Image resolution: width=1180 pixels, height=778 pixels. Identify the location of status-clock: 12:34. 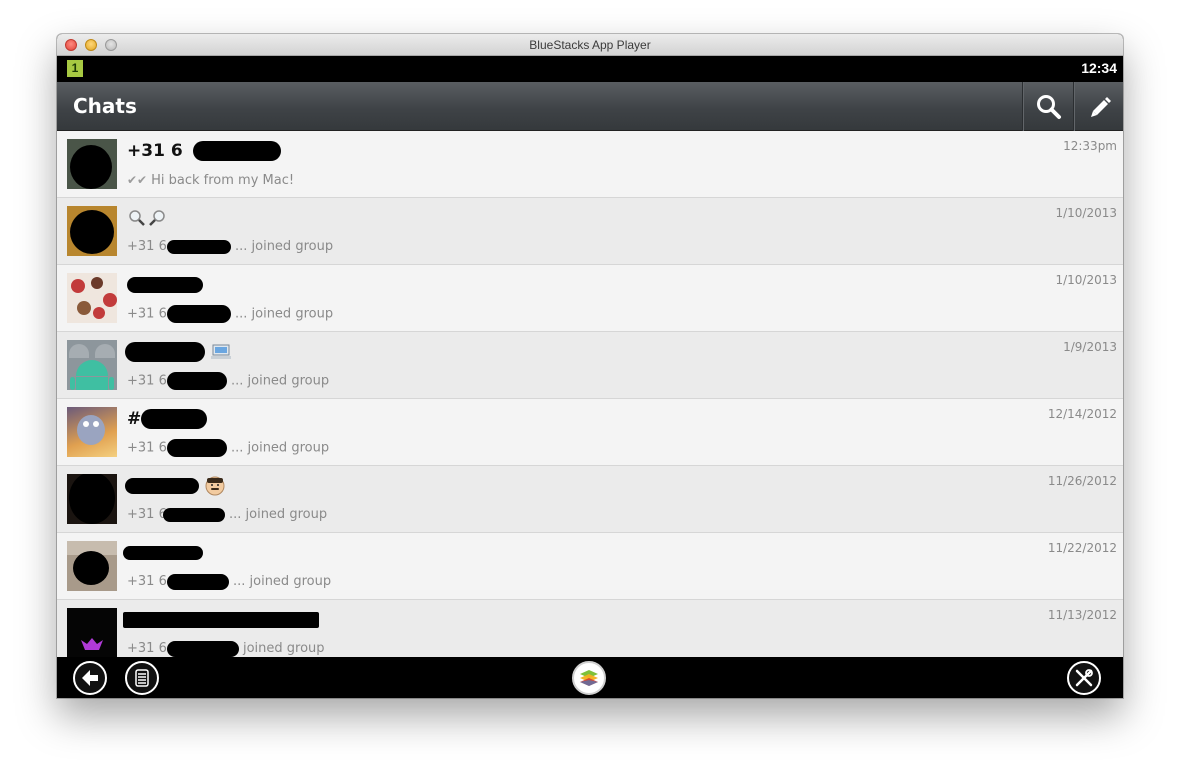
(1099, 68).